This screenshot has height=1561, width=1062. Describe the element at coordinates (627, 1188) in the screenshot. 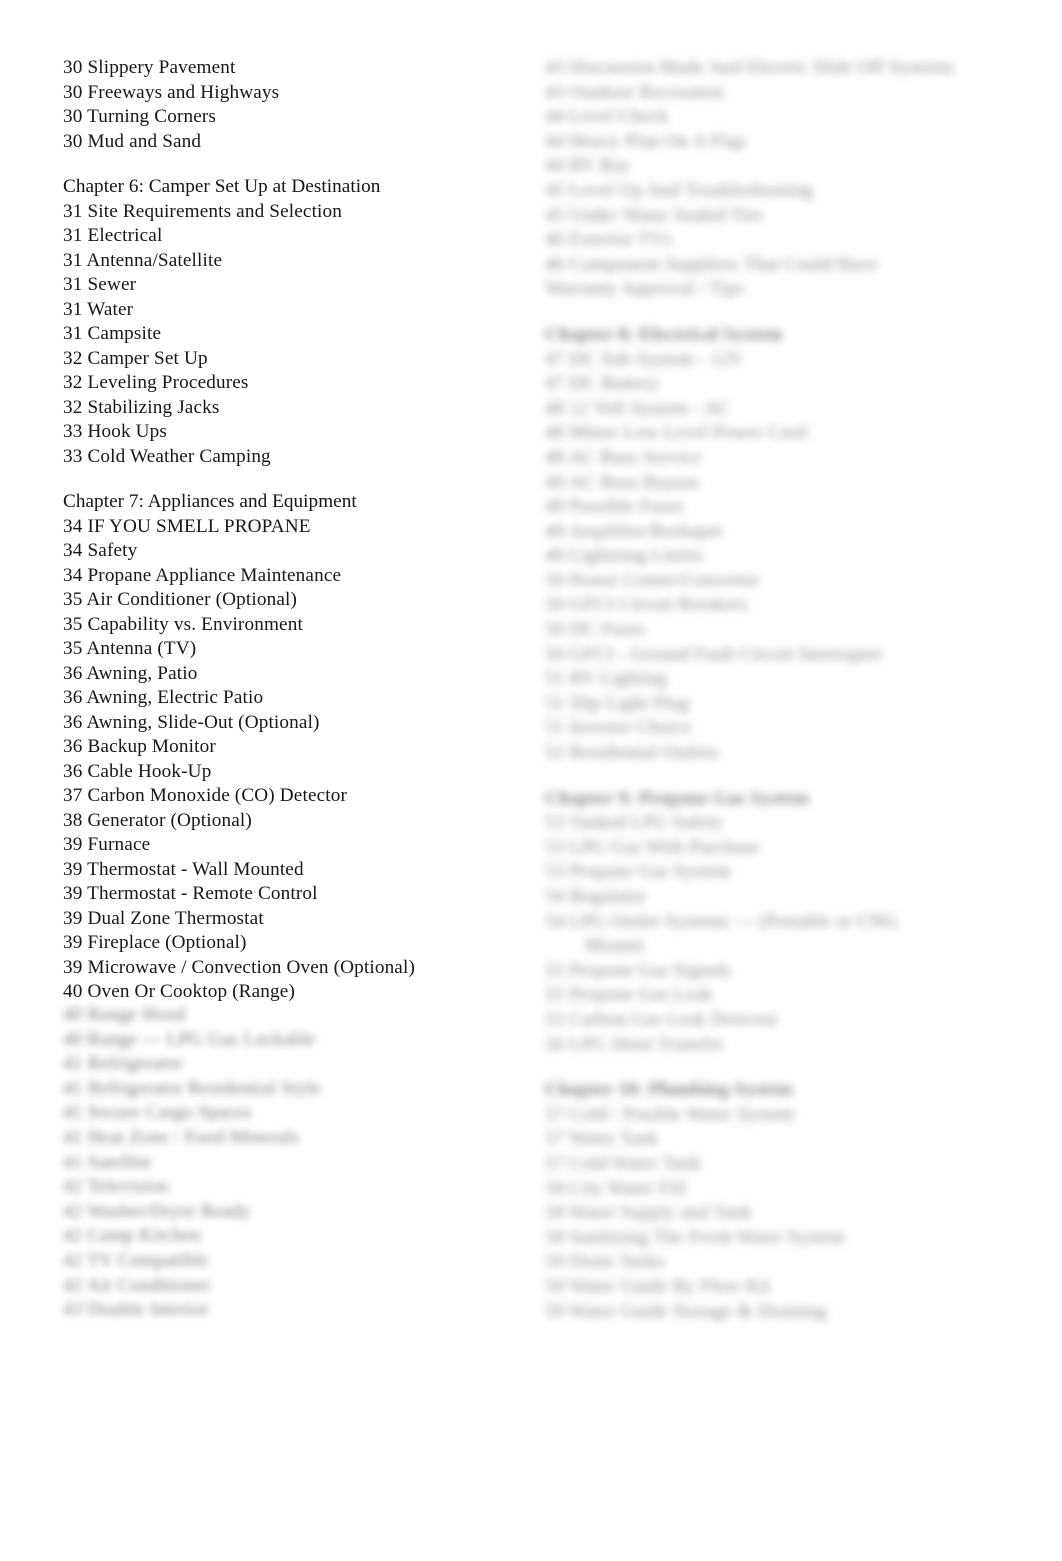

I see `toc-entry-title: City Water Fill` at that location.